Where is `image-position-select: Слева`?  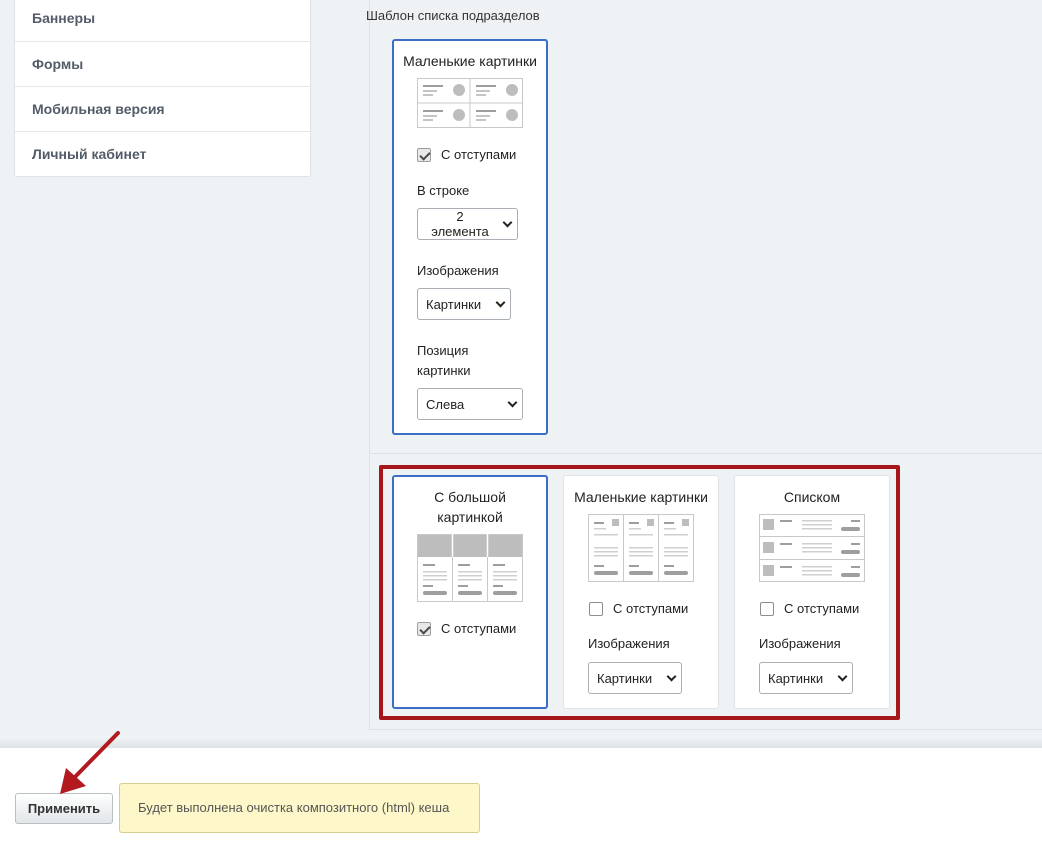
image-position-select: Слева is located at coordinates (470, 404).